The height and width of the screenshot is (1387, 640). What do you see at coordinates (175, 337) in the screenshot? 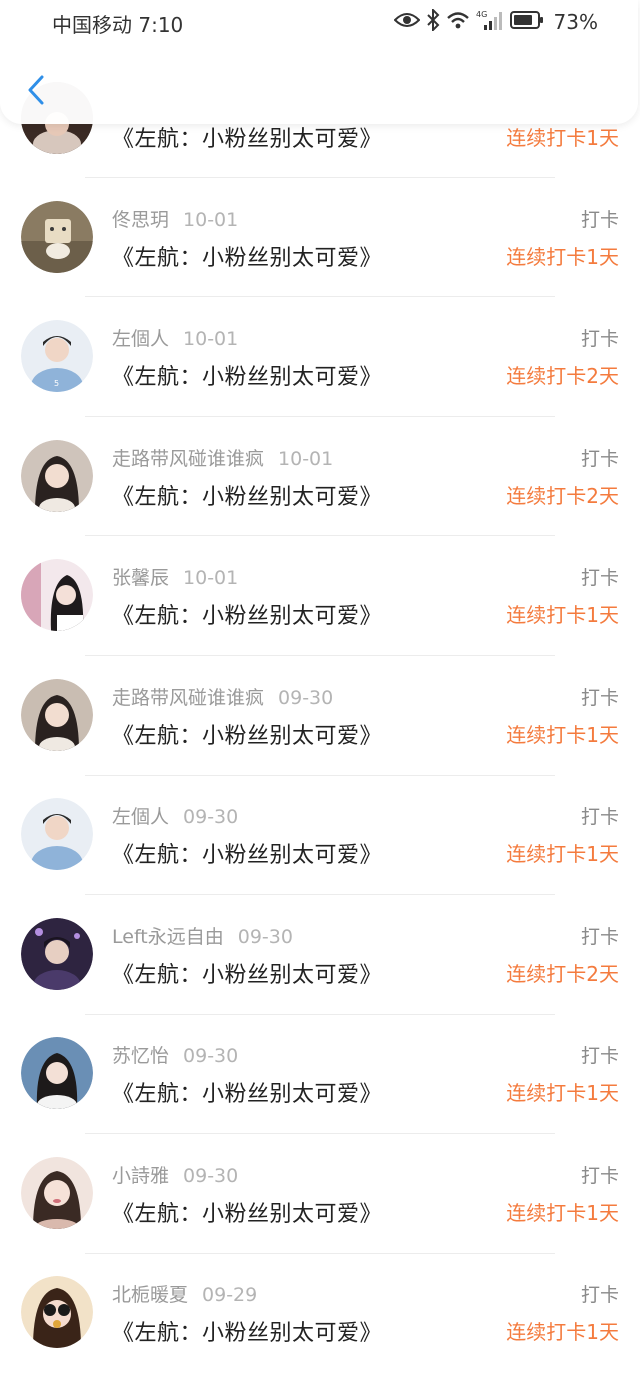
I see `user-meta: 左個人 10-01` at bounding box center [175, 337].